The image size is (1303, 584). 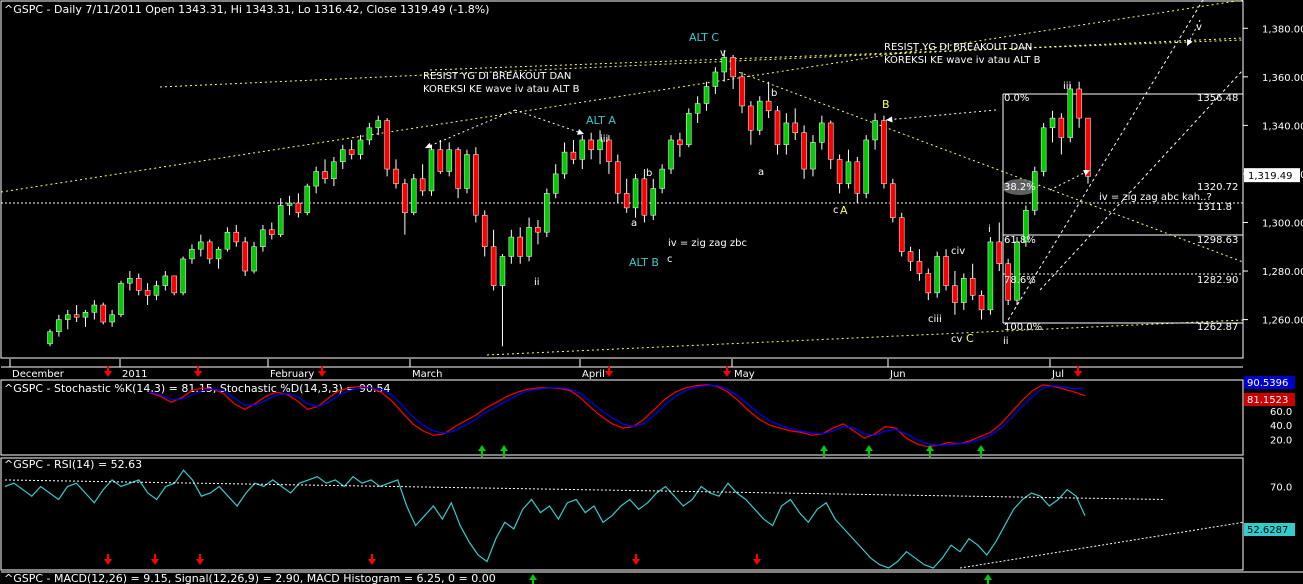 I want to click on stoch-d-line, so click(x=617, y=415).